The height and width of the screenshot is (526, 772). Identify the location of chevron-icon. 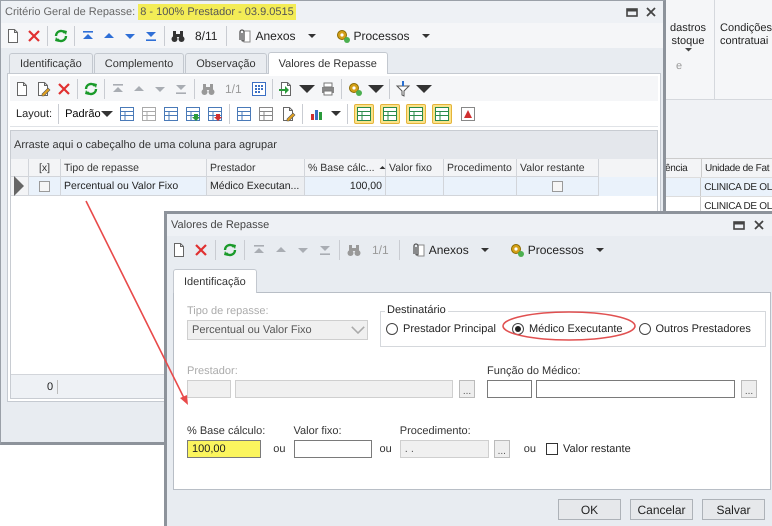
(358, 330).